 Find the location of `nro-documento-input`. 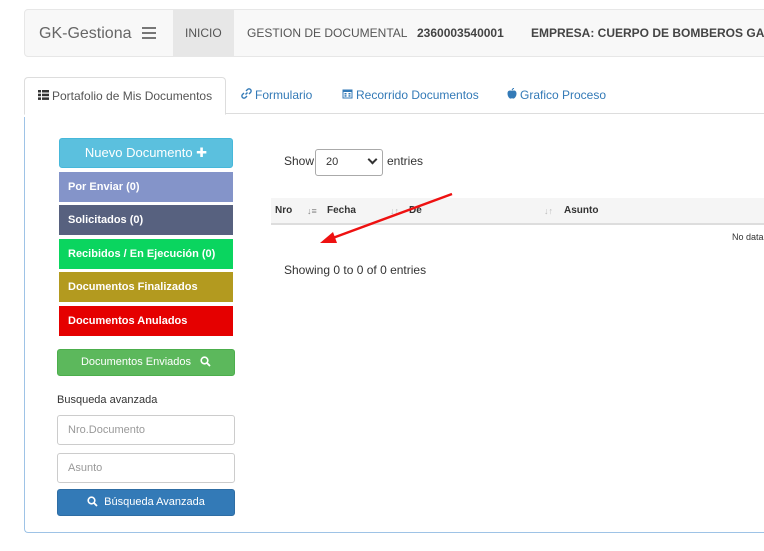

nro-documento-input is located at coordinates (146, 430).